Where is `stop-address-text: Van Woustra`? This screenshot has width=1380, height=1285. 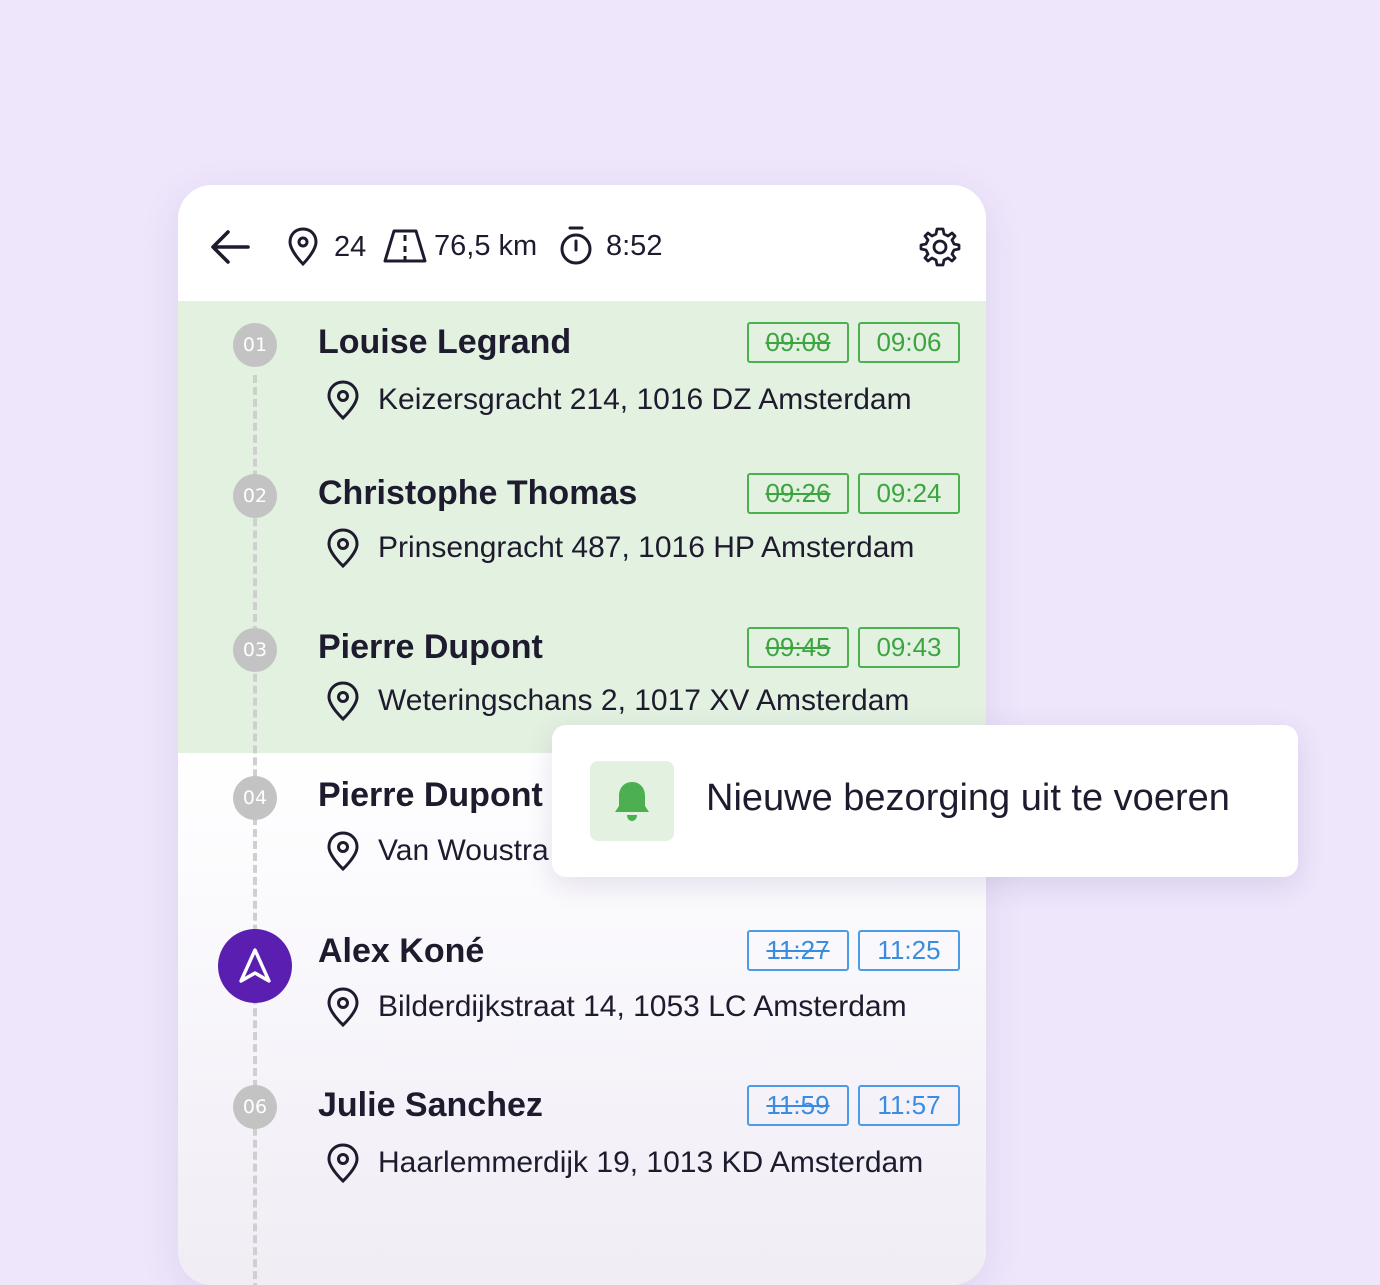
stop-address-text: Van Woustra is located at coordinates (463, 850).